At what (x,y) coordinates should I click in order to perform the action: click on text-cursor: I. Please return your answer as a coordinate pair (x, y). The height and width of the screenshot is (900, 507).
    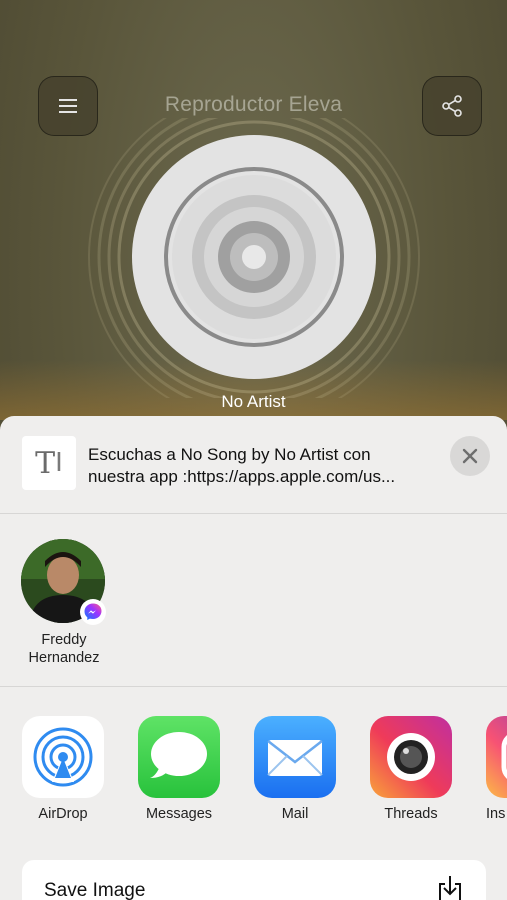
    Looking at the image, I should click on (59, 463).